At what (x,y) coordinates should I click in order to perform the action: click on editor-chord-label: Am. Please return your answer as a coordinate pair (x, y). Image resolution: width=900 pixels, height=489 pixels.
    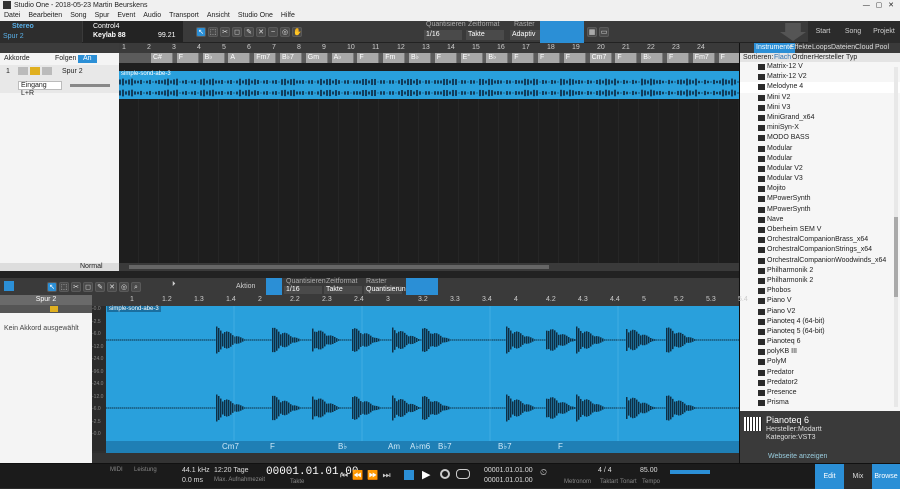
    Looking at the image, I should click on (394, 446).